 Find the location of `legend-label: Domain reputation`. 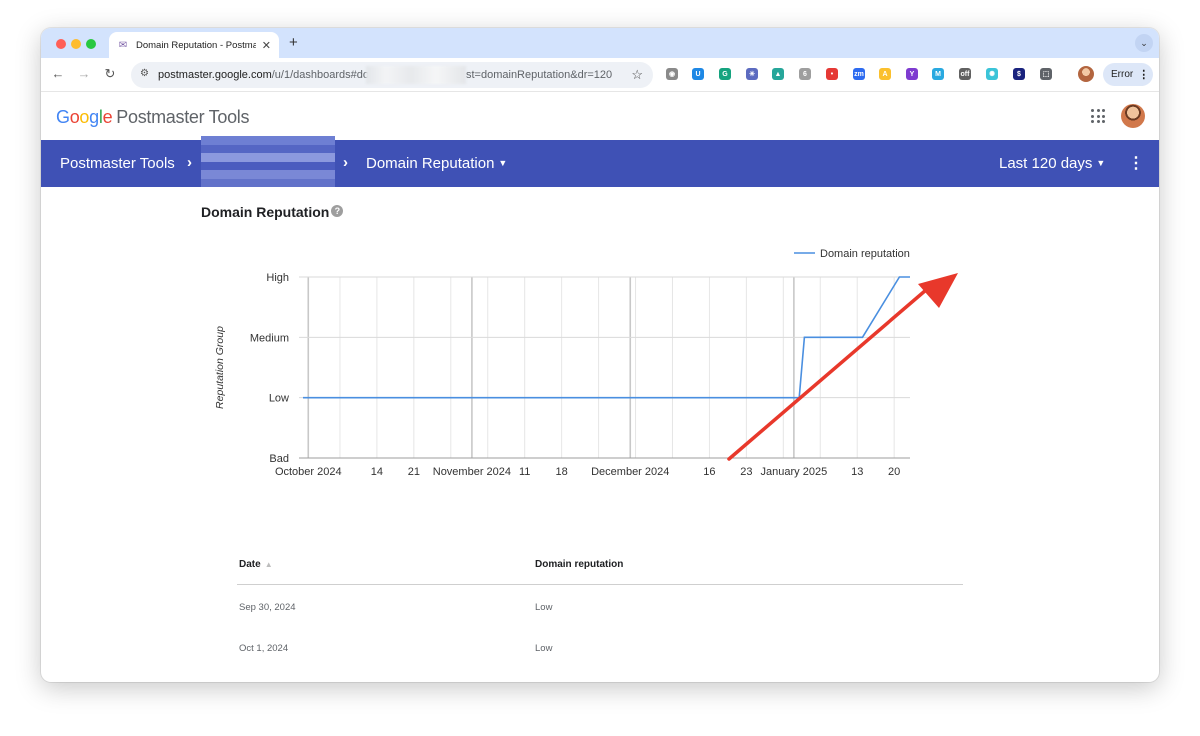

legend-label: Domain reputation is located at coordinates (865, 254).